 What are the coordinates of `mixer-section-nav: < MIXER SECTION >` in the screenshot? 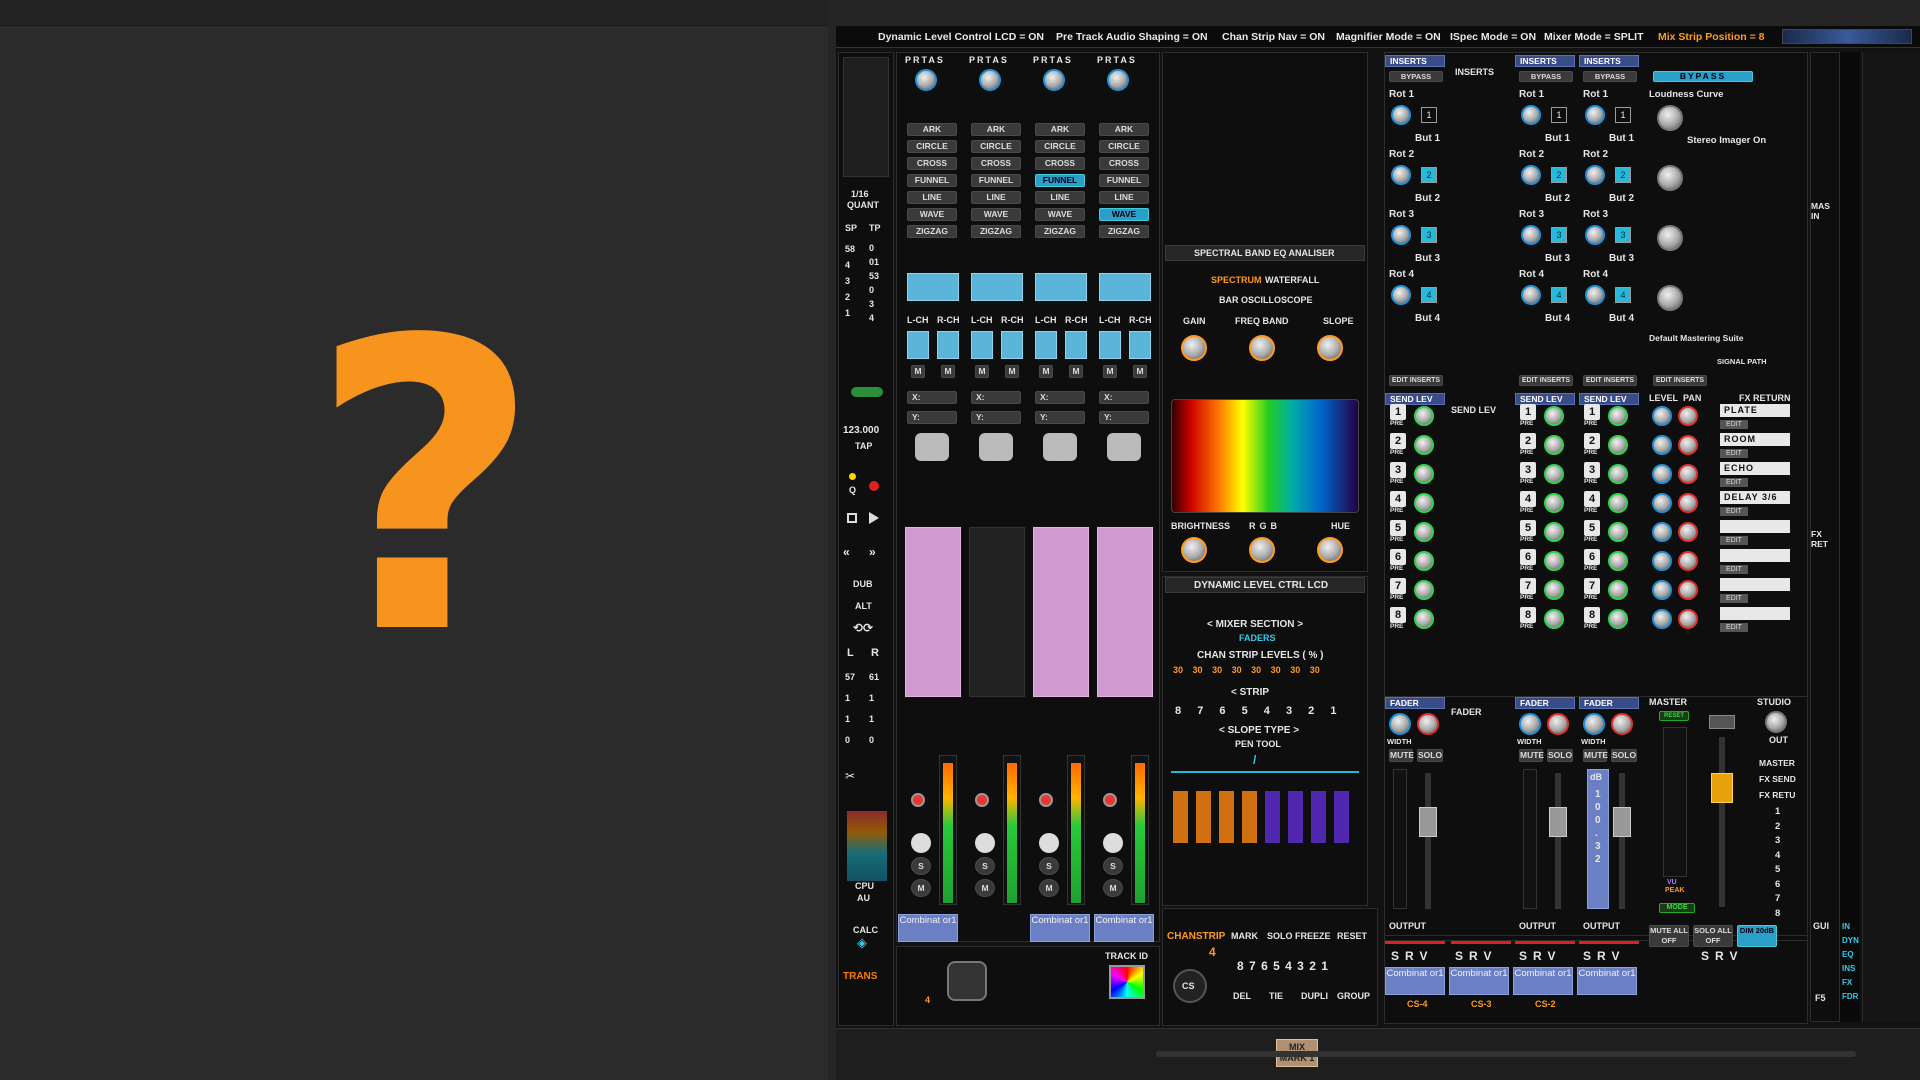 It's located at (1255, 624).